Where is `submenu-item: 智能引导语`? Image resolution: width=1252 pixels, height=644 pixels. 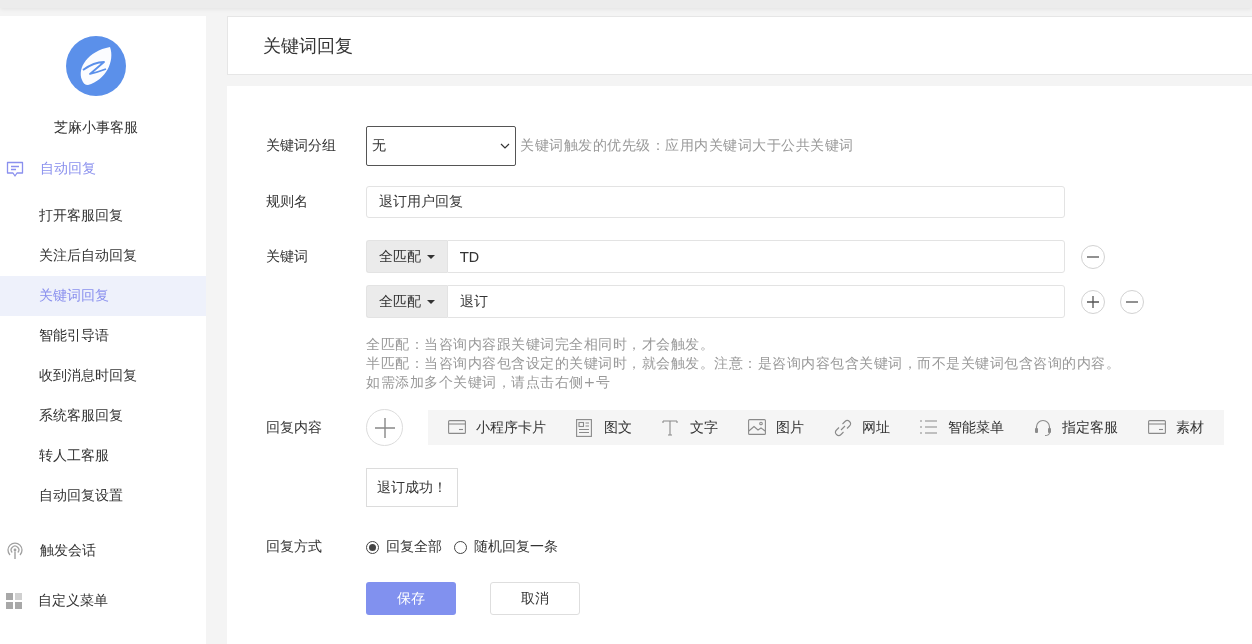 submenu-item: 智能引导语 is located at coordinates (103, 336).